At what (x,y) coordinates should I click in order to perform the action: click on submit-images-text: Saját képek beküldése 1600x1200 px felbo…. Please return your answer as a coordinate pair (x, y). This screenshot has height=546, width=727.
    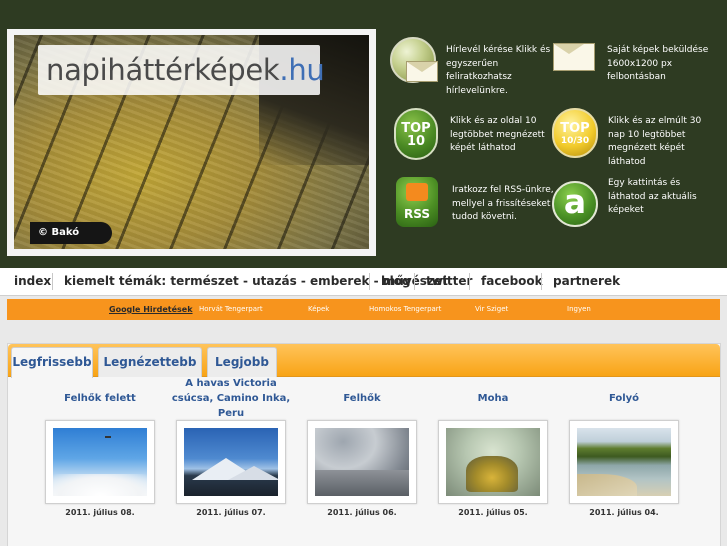
    Looking at the image, I should click on (658, 63).